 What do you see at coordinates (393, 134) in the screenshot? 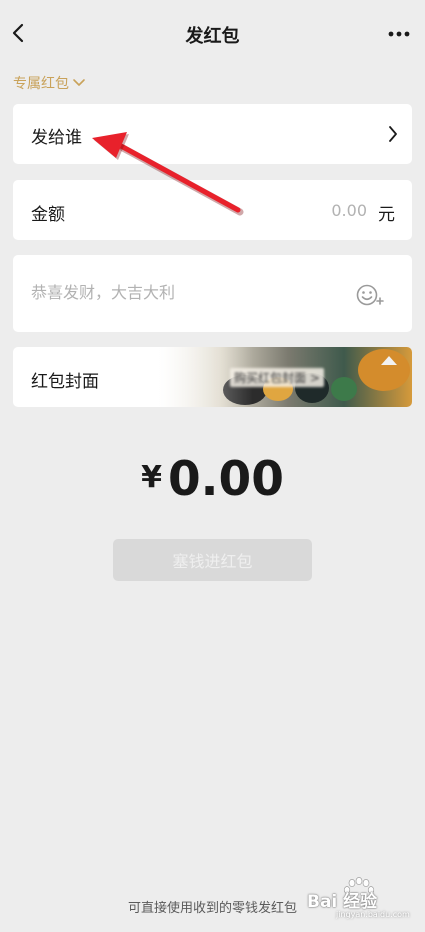
I see `chevron-right-icon` at bounding box center [393, 134].